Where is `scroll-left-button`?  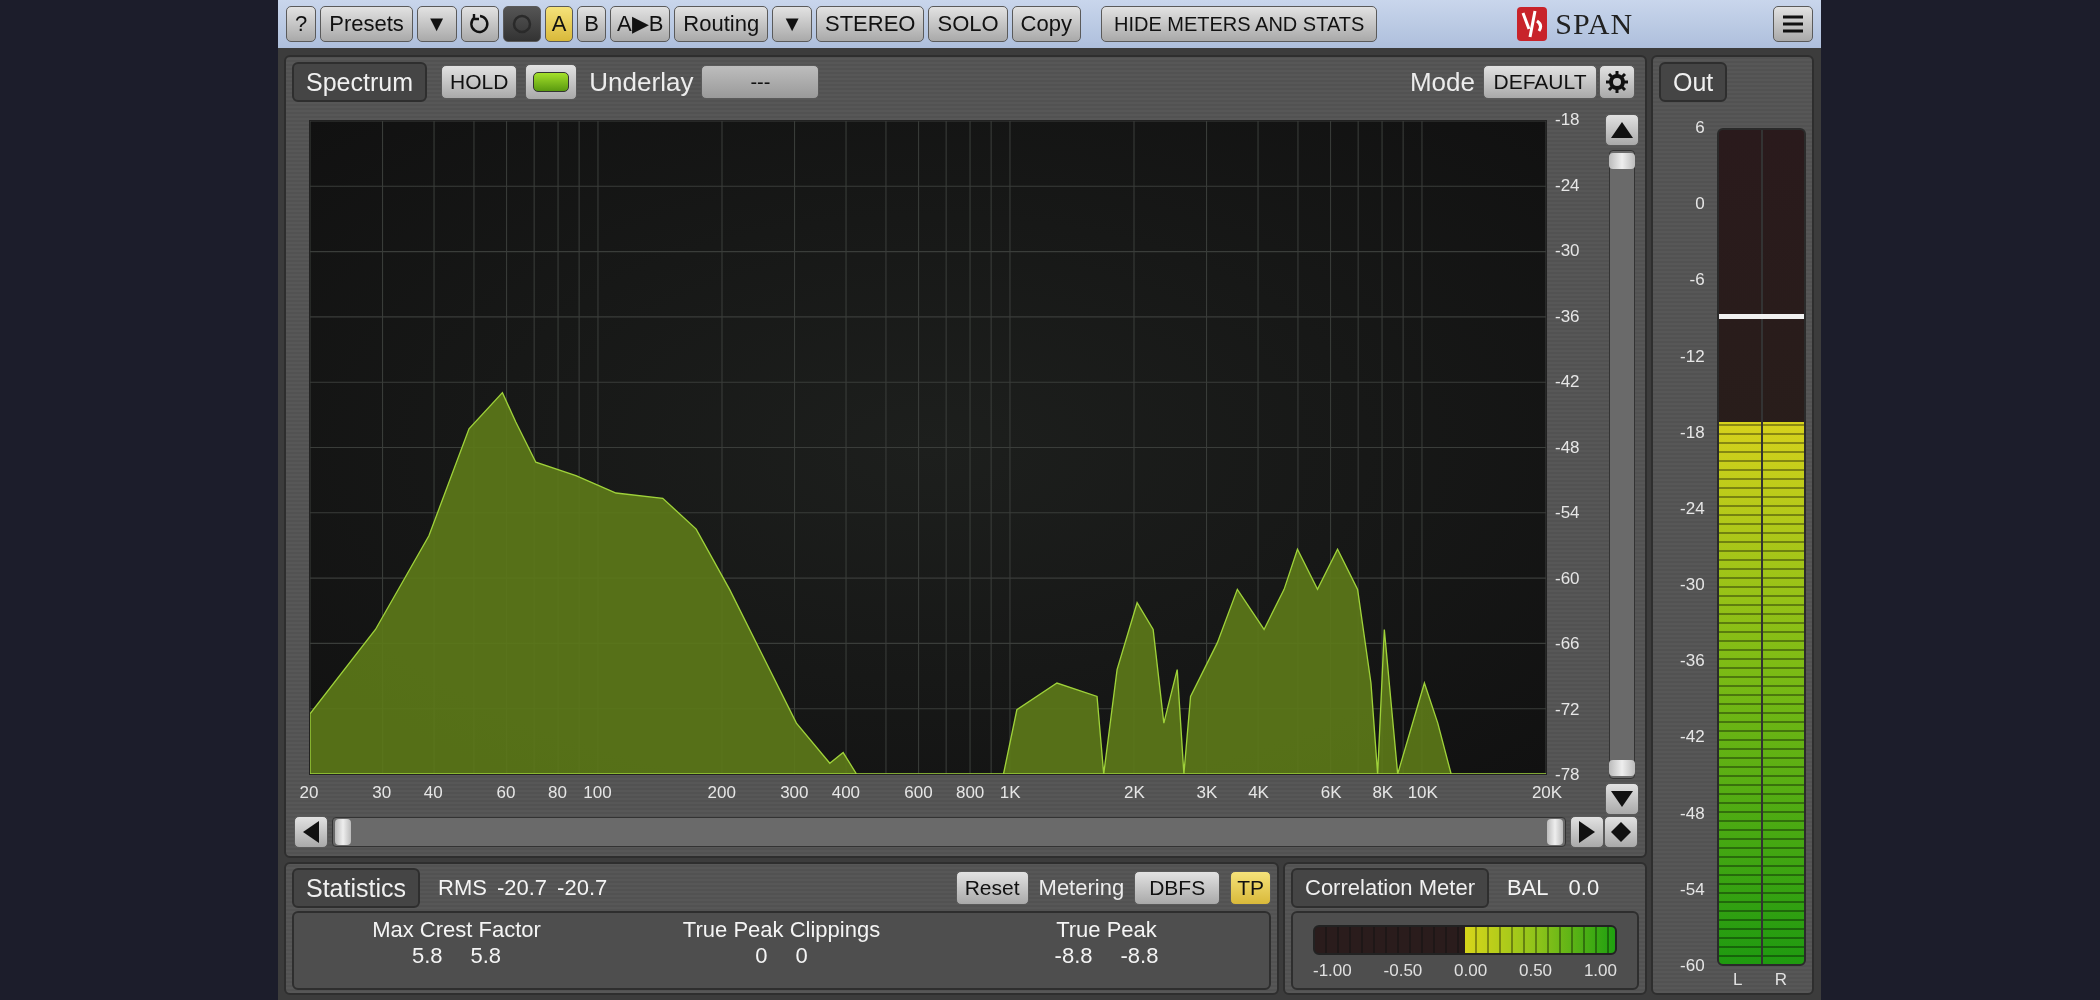
scroll-left-button is located at coordinates (311, 832).